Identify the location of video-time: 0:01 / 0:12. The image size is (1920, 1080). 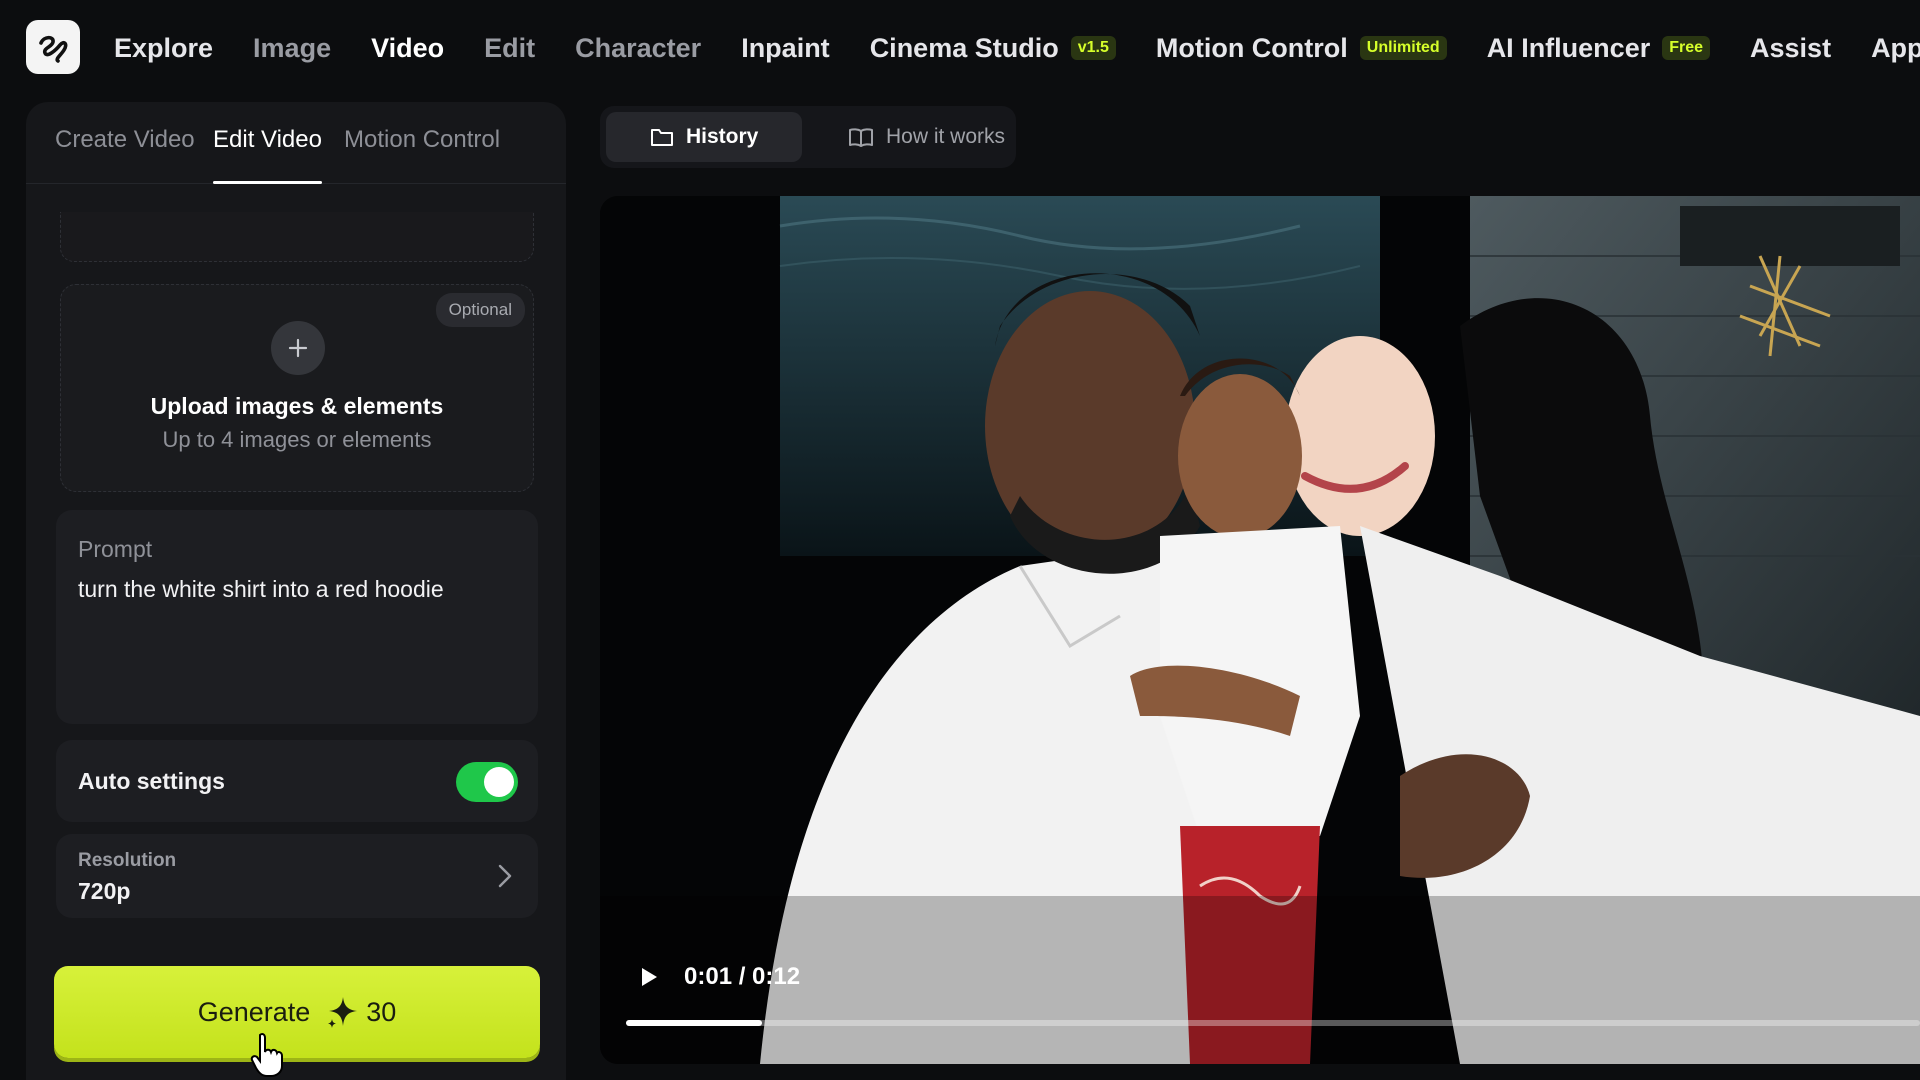
(742, 976).